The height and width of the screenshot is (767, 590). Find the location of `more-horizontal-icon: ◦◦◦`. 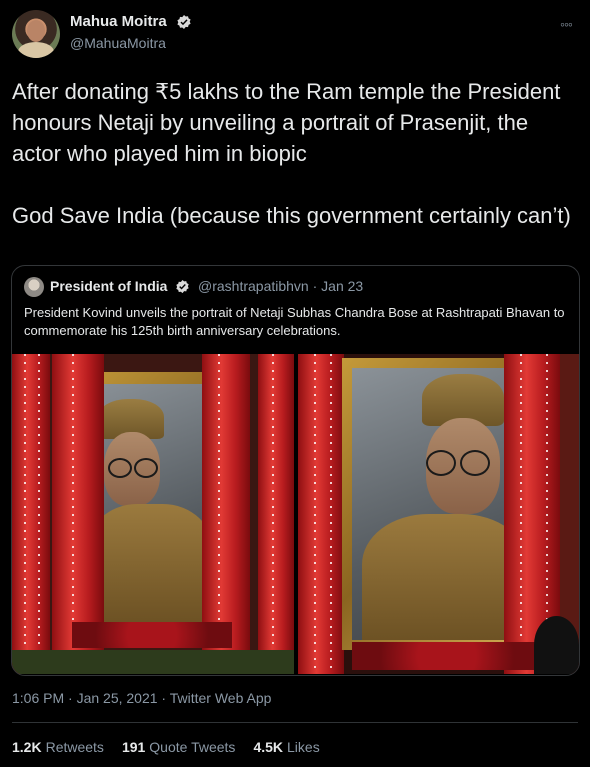

more-horizontal-icon: ◦◦◦ is located at coordinates (566, 24).